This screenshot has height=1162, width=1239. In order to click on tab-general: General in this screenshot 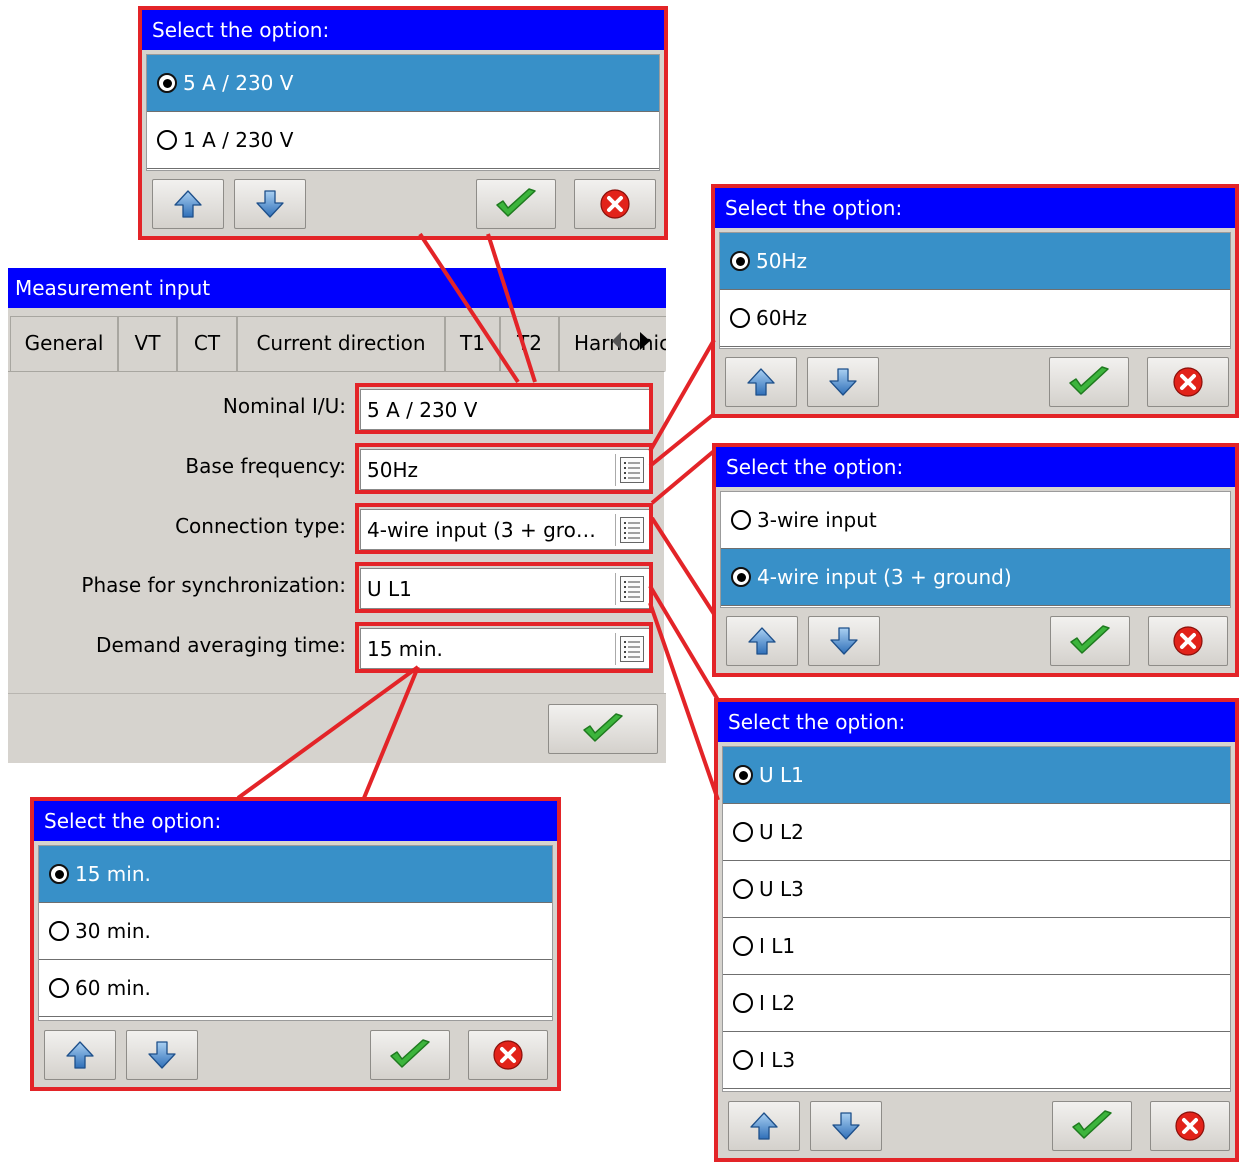, I will do `click(64, 343)`.